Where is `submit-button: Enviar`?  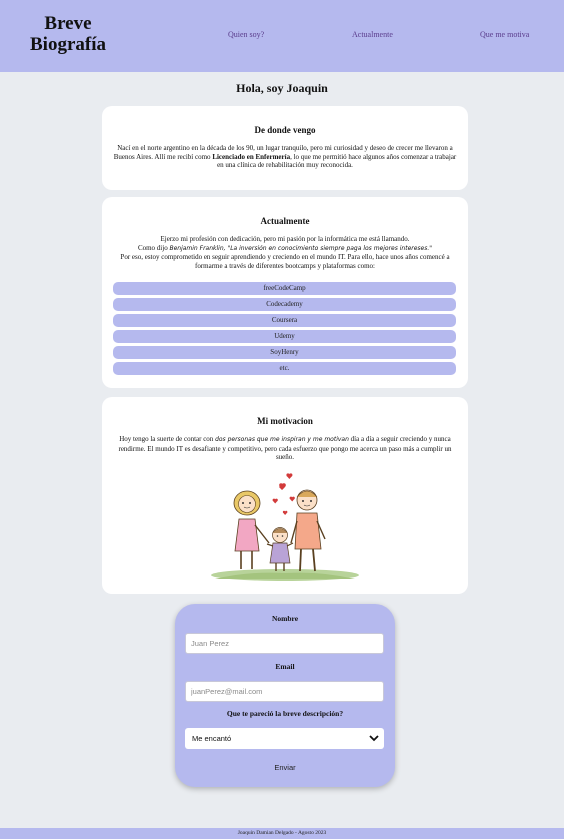
submit-button: Enviar is located at coordinates (285, 768).